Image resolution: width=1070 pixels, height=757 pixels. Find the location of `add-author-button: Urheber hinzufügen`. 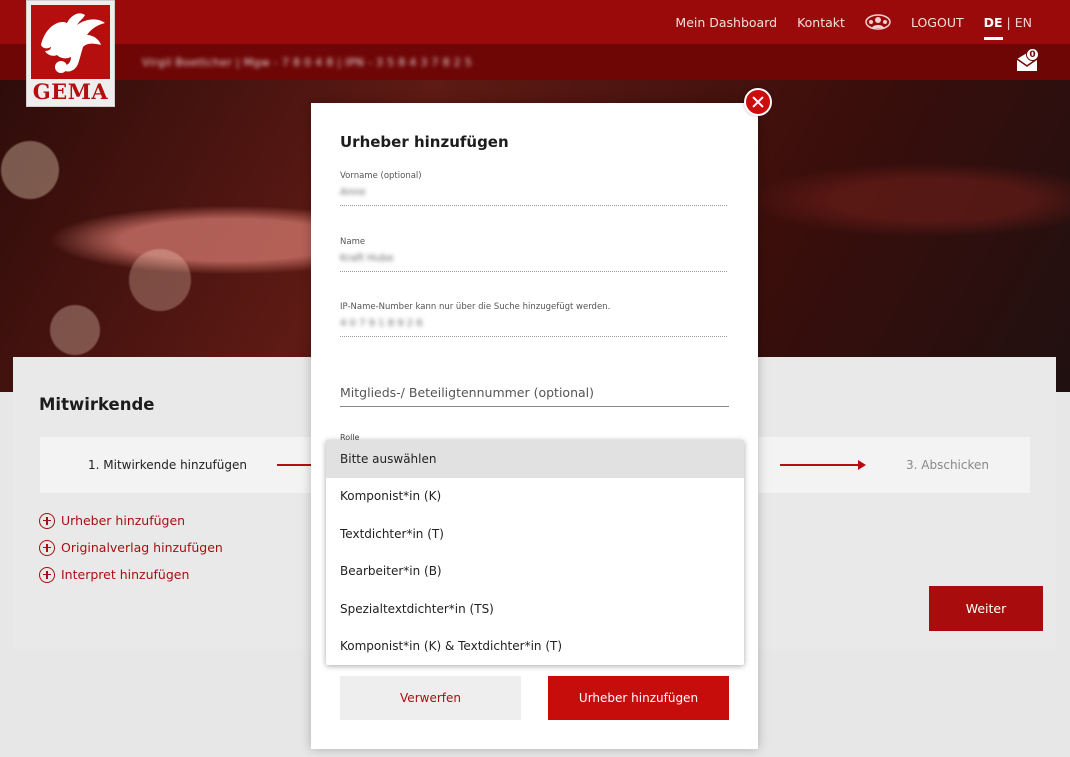

add-author-button: Urheber hinzufügen is located at coordinates (638, 698).